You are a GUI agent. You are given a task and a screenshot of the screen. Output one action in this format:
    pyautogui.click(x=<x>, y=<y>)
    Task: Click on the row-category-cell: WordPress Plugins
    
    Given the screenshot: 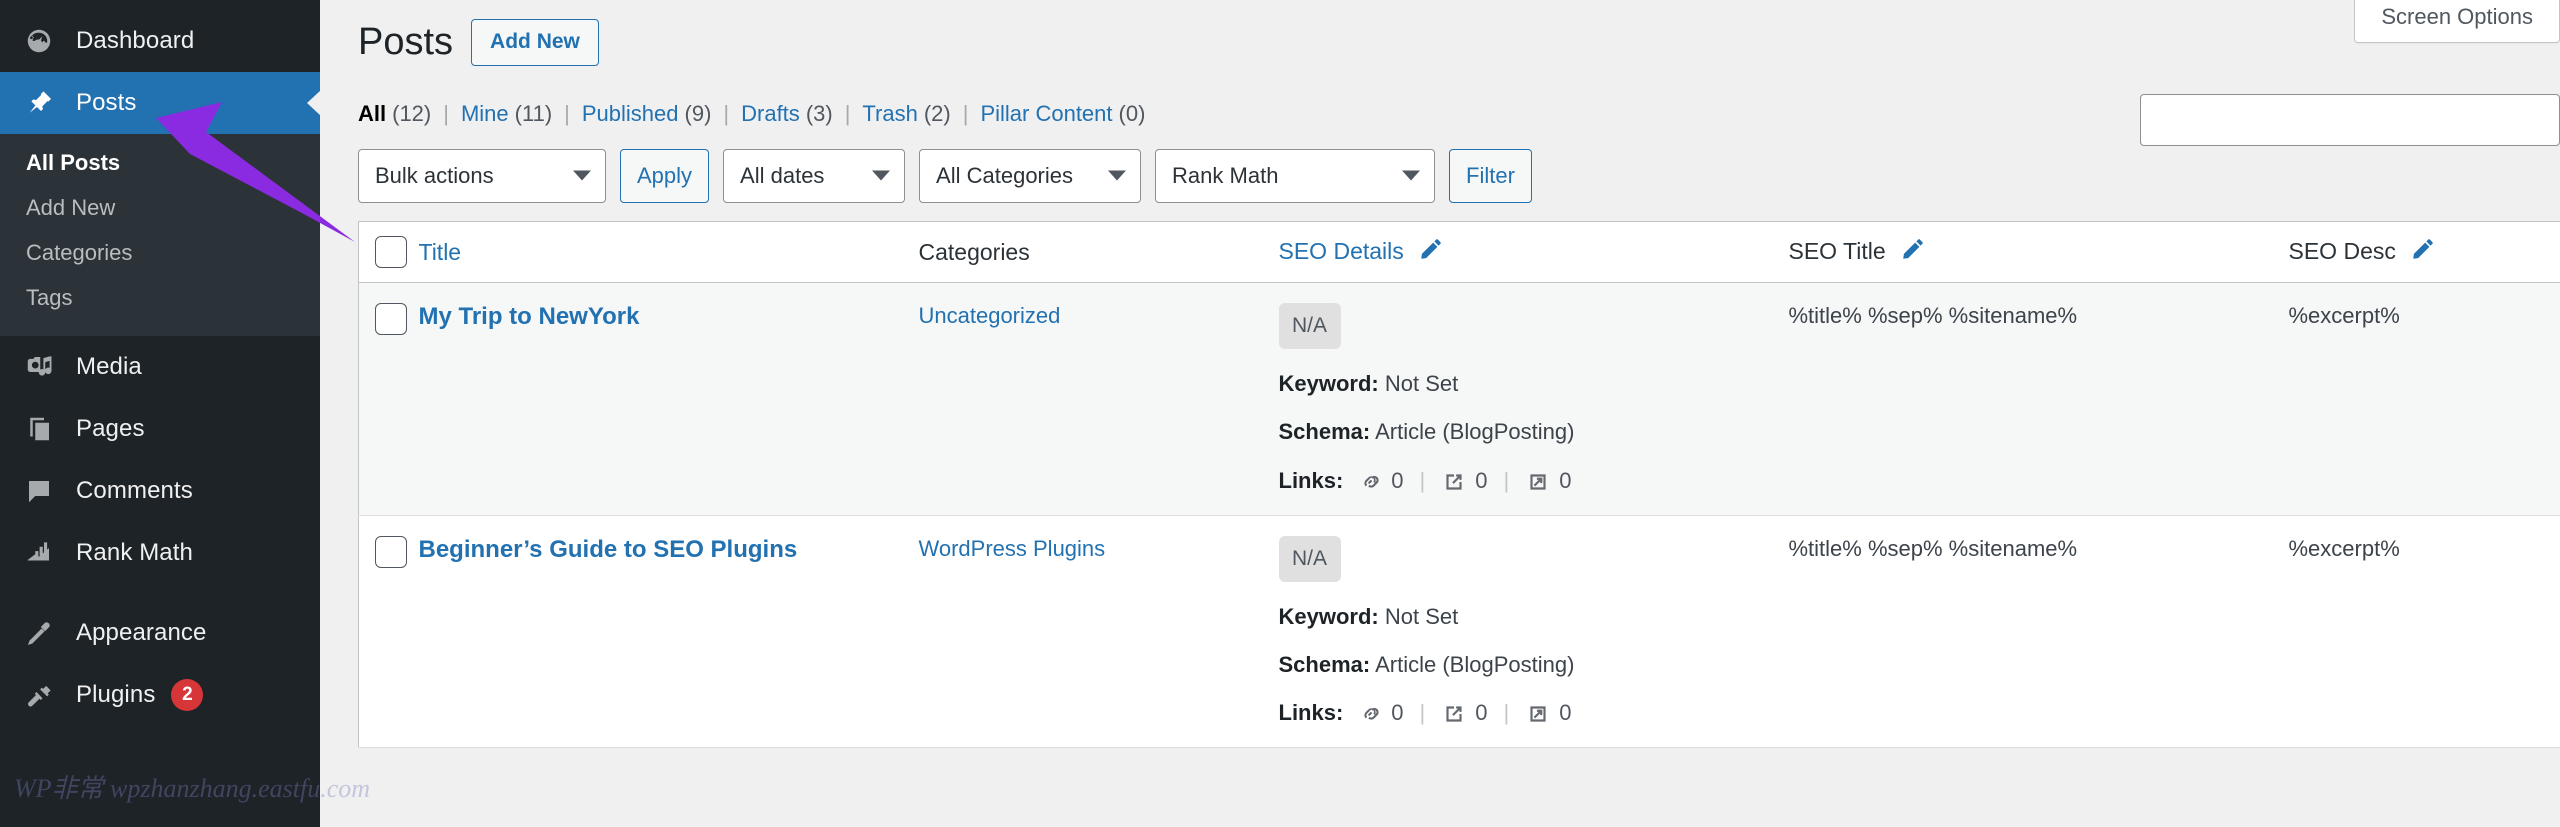 What is the action you would take?
    pyautogui.click(x=1098, y=631)
    